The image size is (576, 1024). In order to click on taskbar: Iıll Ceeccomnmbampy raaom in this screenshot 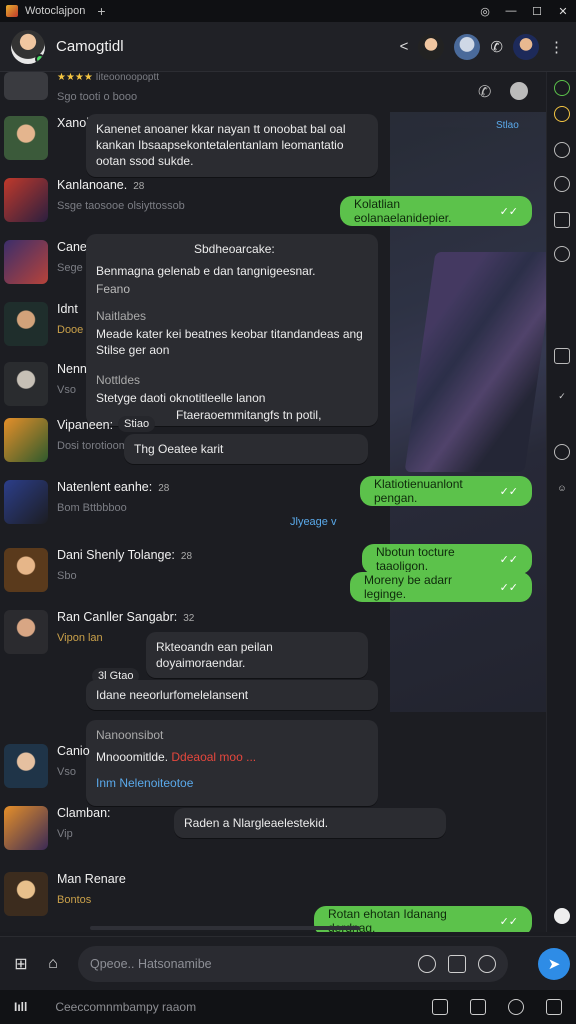, I will do `click(288, 1007)`.